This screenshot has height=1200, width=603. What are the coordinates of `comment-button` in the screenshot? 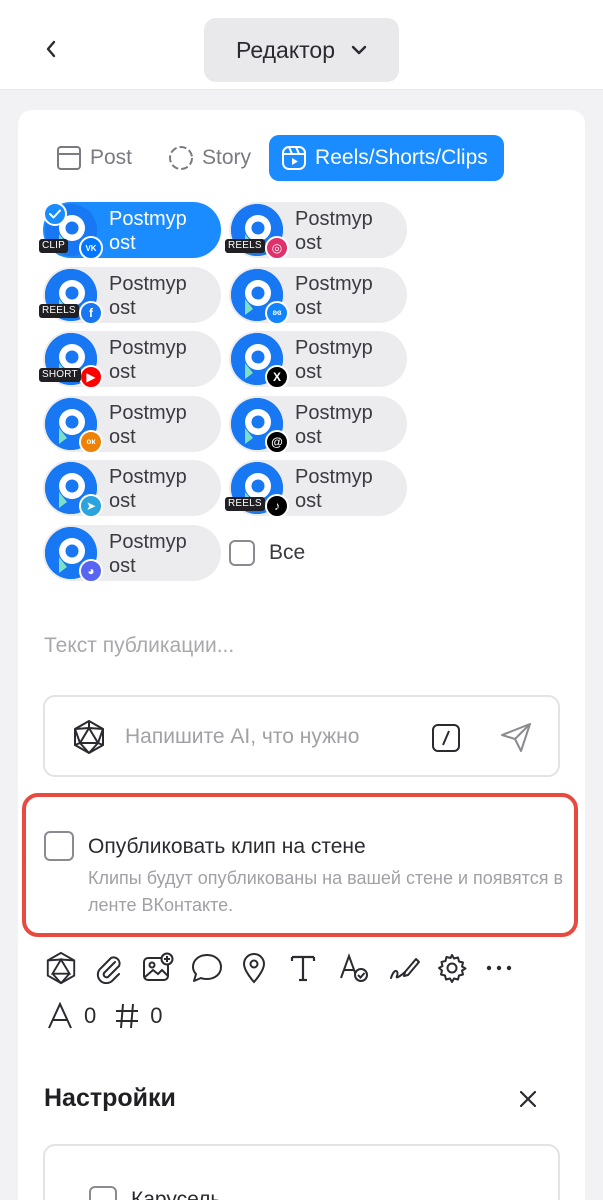 It's located at (215, 968).